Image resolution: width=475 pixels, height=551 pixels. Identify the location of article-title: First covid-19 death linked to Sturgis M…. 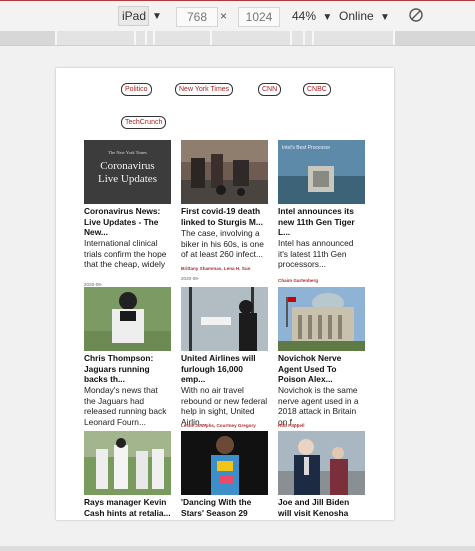
(224, 216).